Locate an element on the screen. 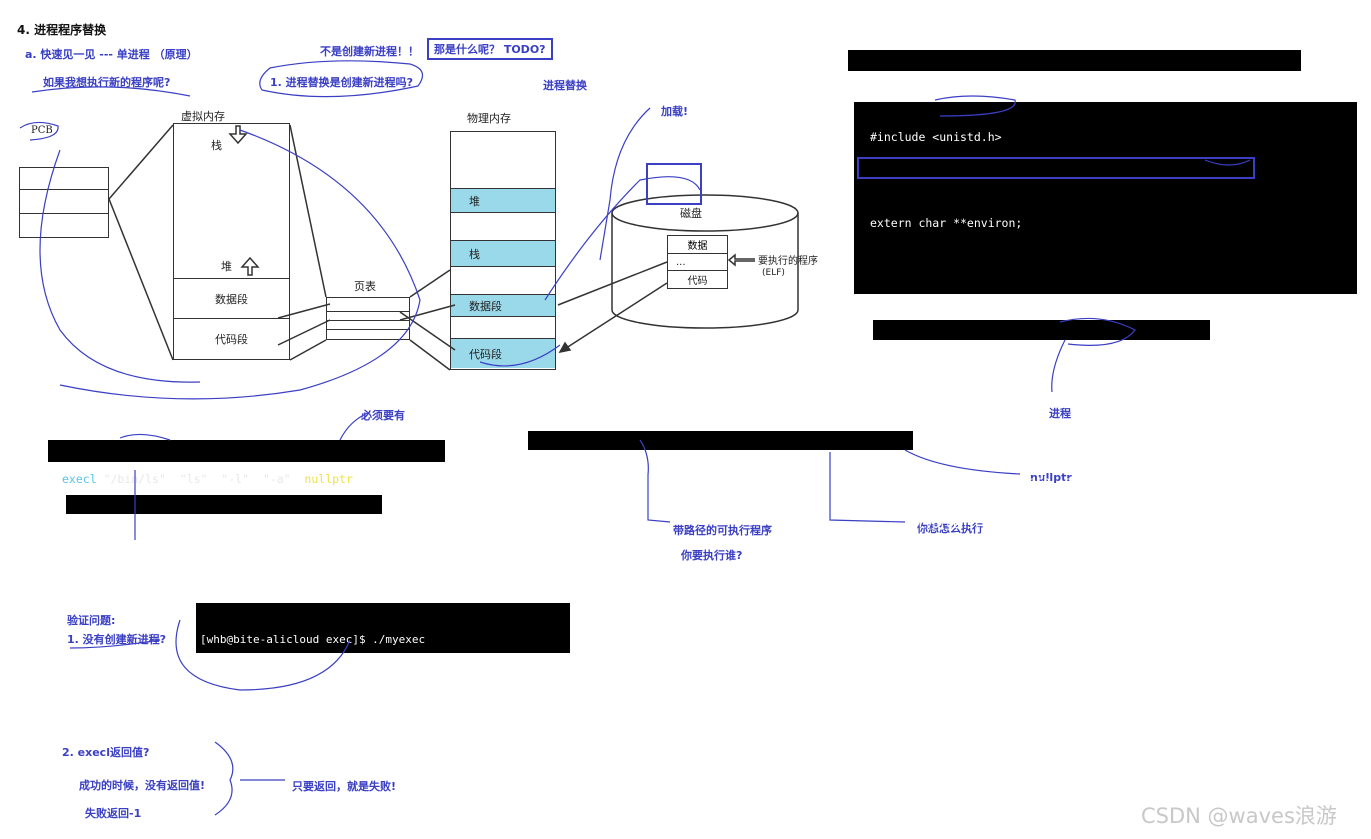  header-line: ..., char * const envp[]); is located at coordinates (998, 438).